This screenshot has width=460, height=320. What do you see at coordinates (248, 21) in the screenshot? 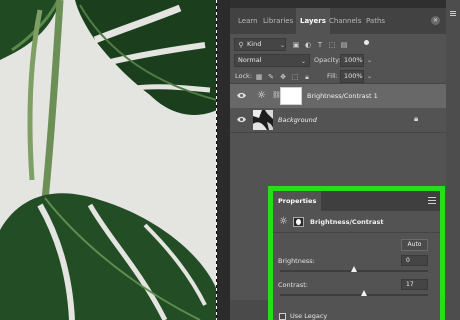
I see `tab-learn: Learn` at bounding box center [248, 21].